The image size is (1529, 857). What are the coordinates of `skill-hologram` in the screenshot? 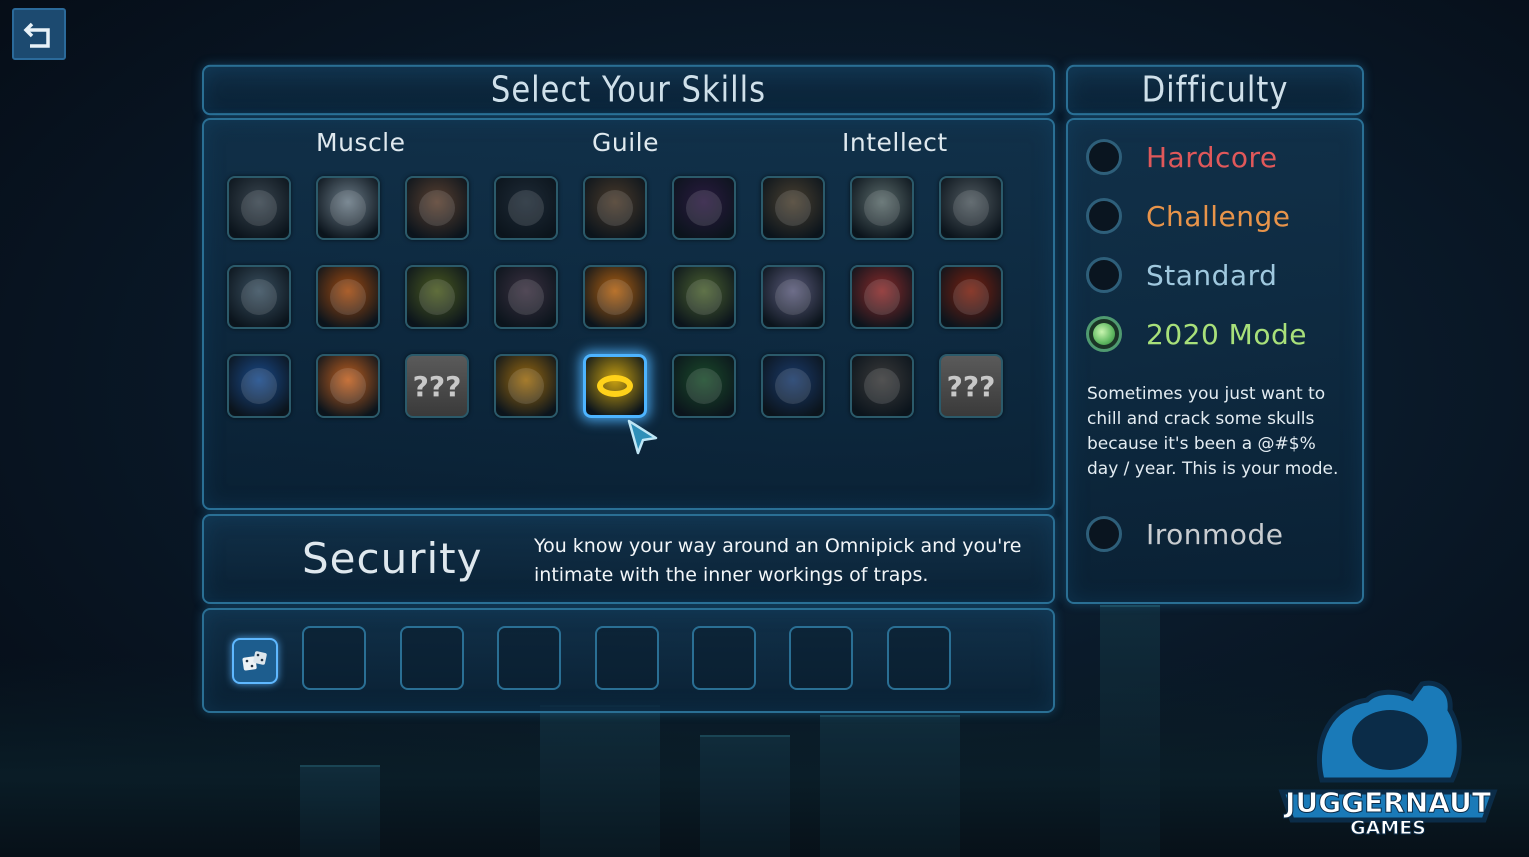 It's located at (793, 386).